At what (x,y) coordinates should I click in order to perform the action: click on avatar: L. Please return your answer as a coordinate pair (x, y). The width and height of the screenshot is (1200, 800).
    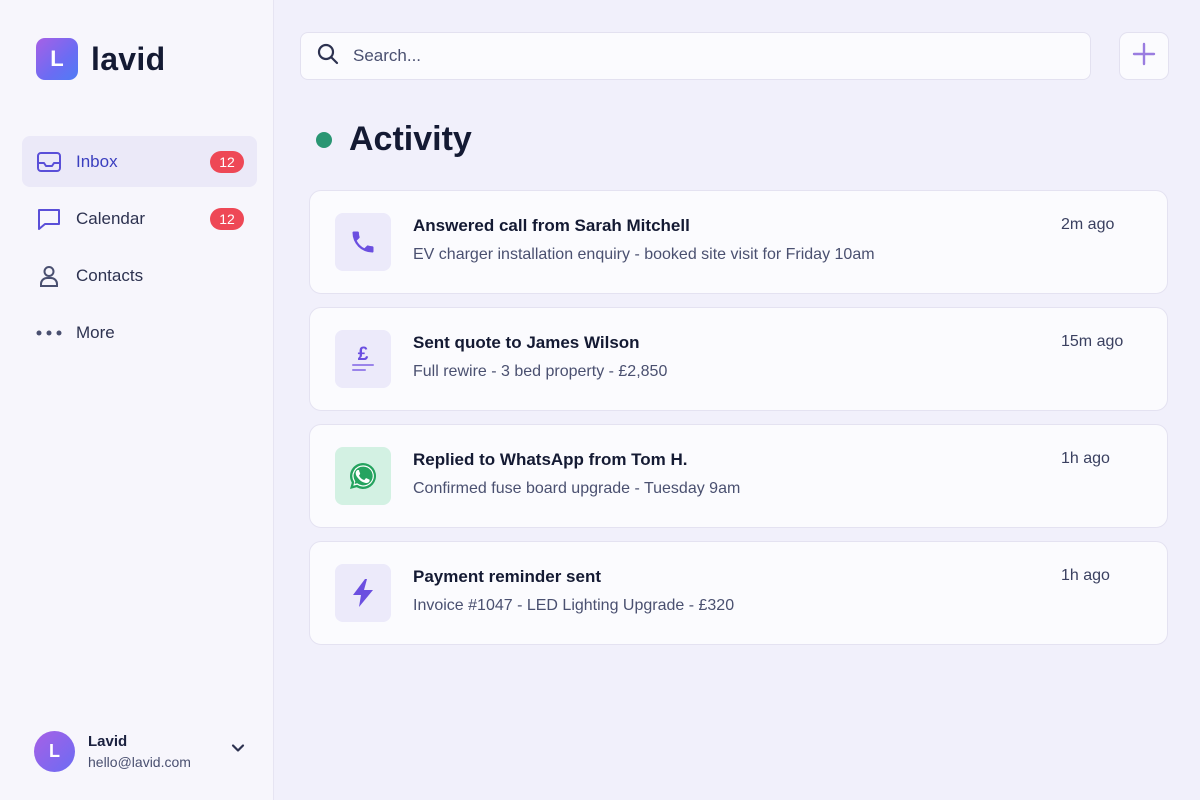
    Looking at the image, I should click on (54, 751).